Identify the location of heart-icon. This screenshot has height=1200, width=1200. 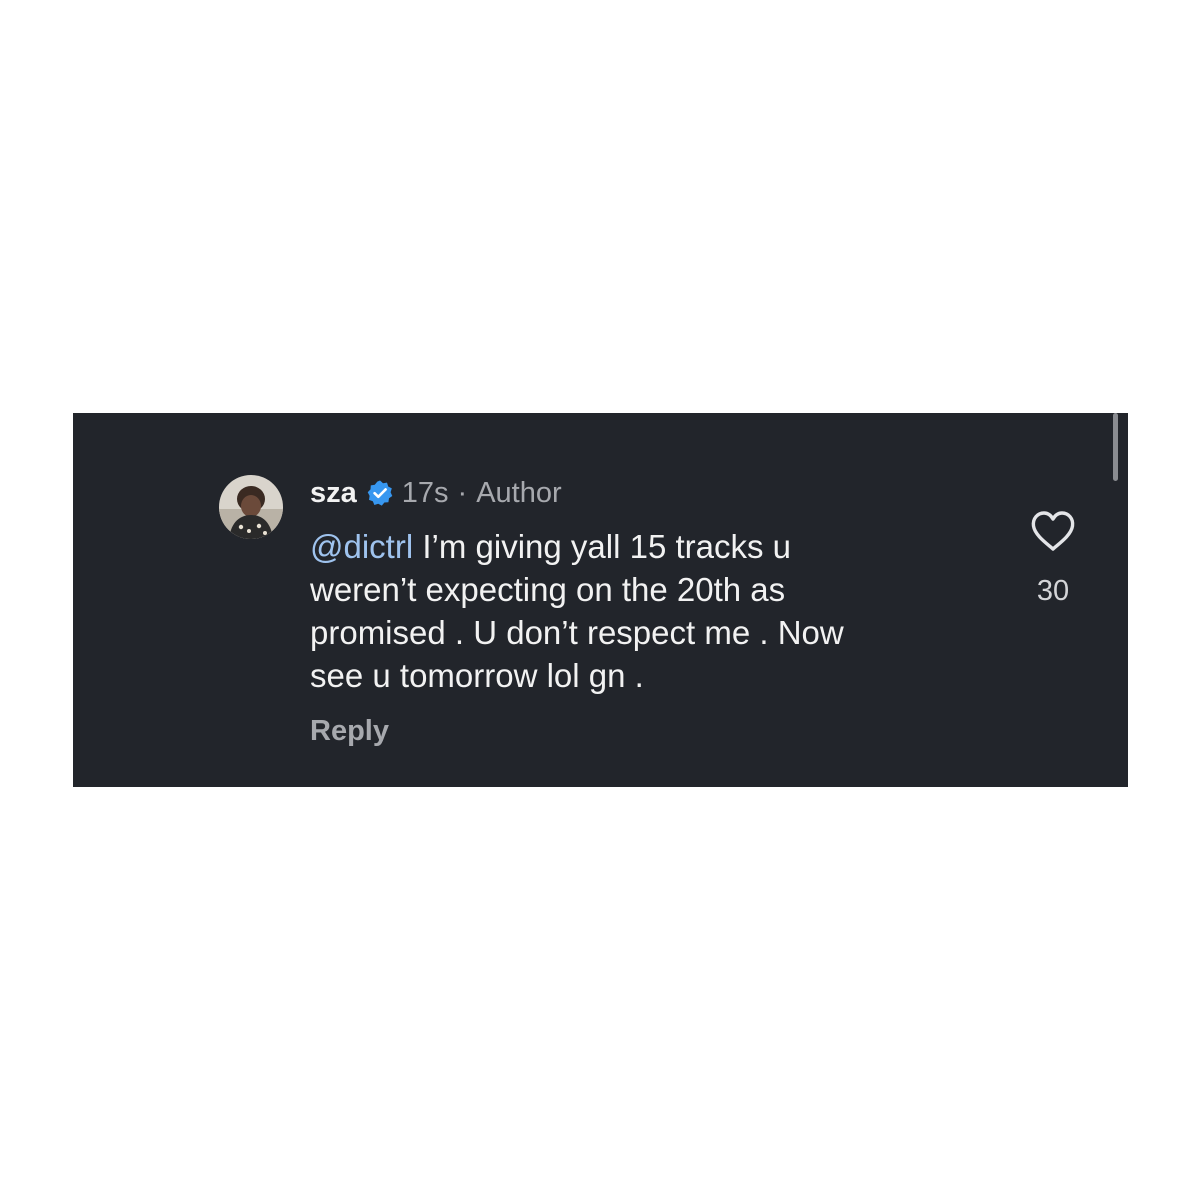
(1053, 531).